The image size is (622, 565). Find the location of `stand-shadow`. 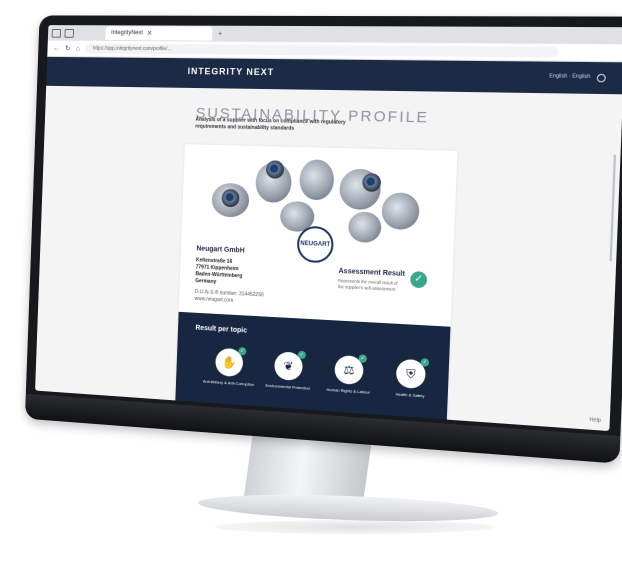

stand-shadow is located at coordinates (355, 527).